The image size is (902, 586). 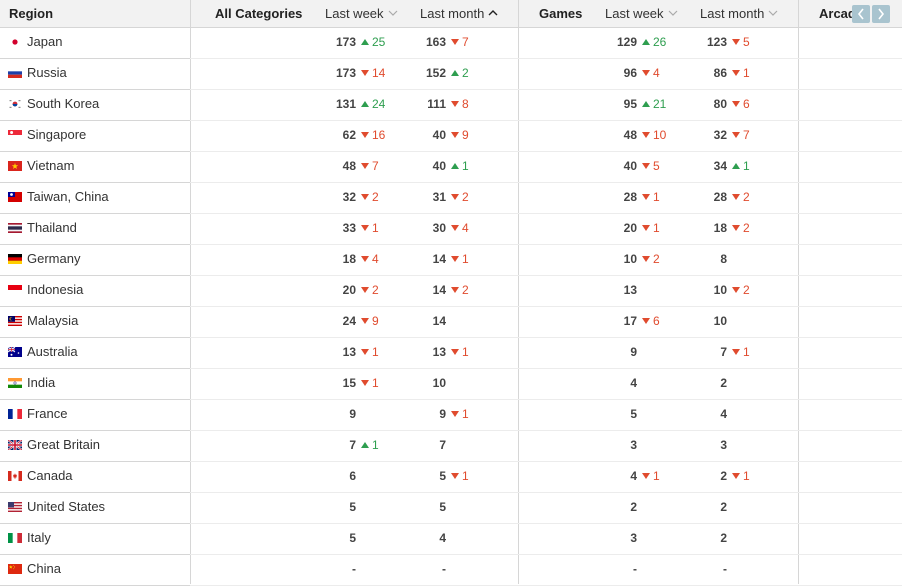 What do you see at coordinates (560, 14) in the screenshot?
I see `games-header: Games` at bounding box center [560, 14].